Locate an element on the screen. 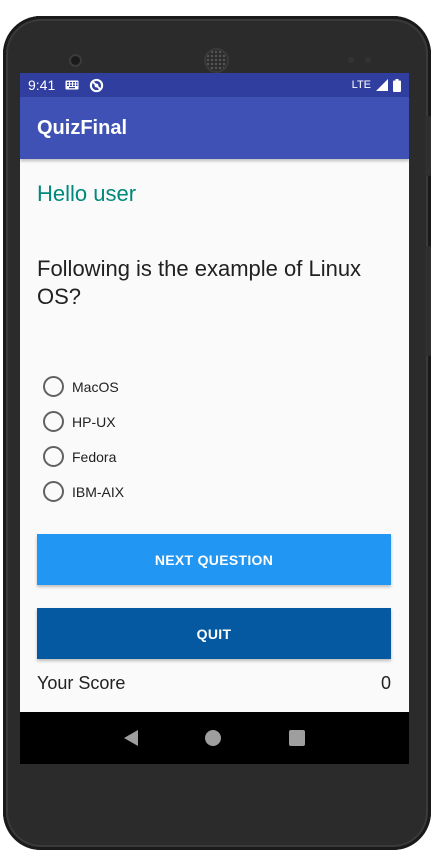 This screenshot has height=850, width=434. option-label: IBM-AIX is located at coordinates (98, 491).